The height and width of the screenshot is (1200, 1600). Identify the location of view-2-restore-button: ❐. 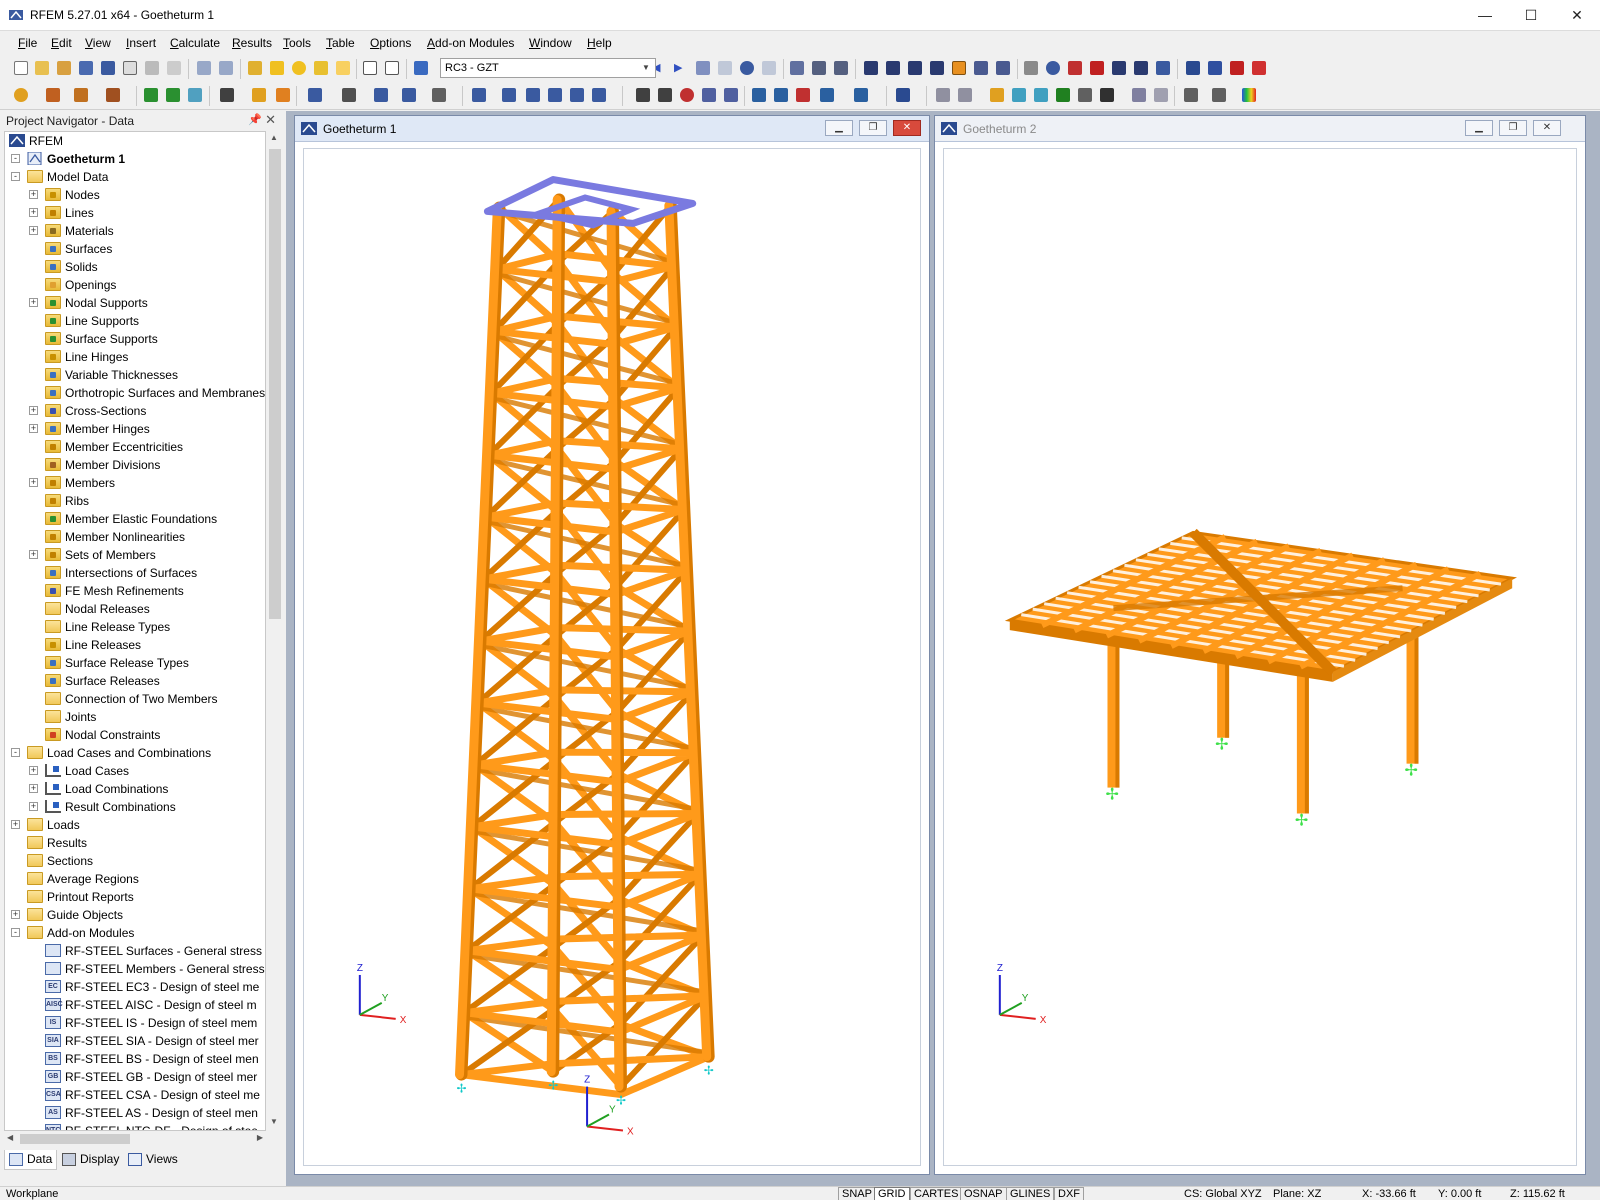
(1513, 128).